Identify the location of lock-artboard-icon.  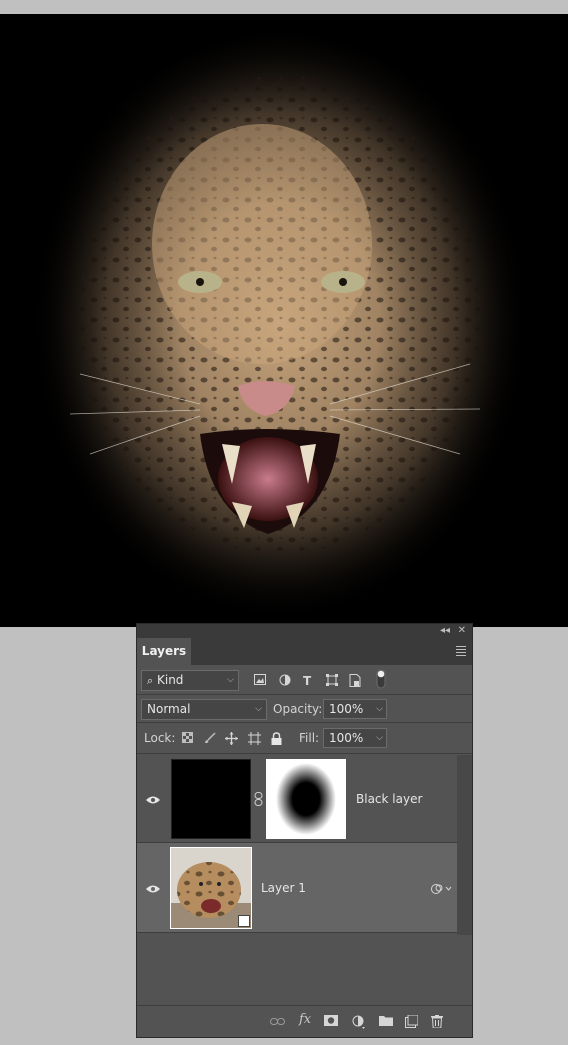
(254, 740).